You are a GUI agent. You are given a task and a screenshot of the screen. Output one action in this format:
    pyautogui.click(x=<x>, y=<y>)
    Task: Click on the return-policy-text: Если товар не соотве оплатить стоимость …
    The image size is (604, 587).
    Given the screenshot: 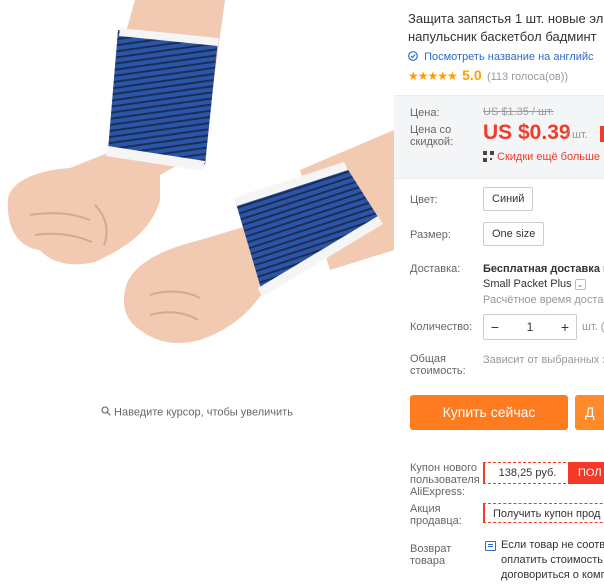 What is the action you would take?
    pyautogui.click(x=552, y=560)
    